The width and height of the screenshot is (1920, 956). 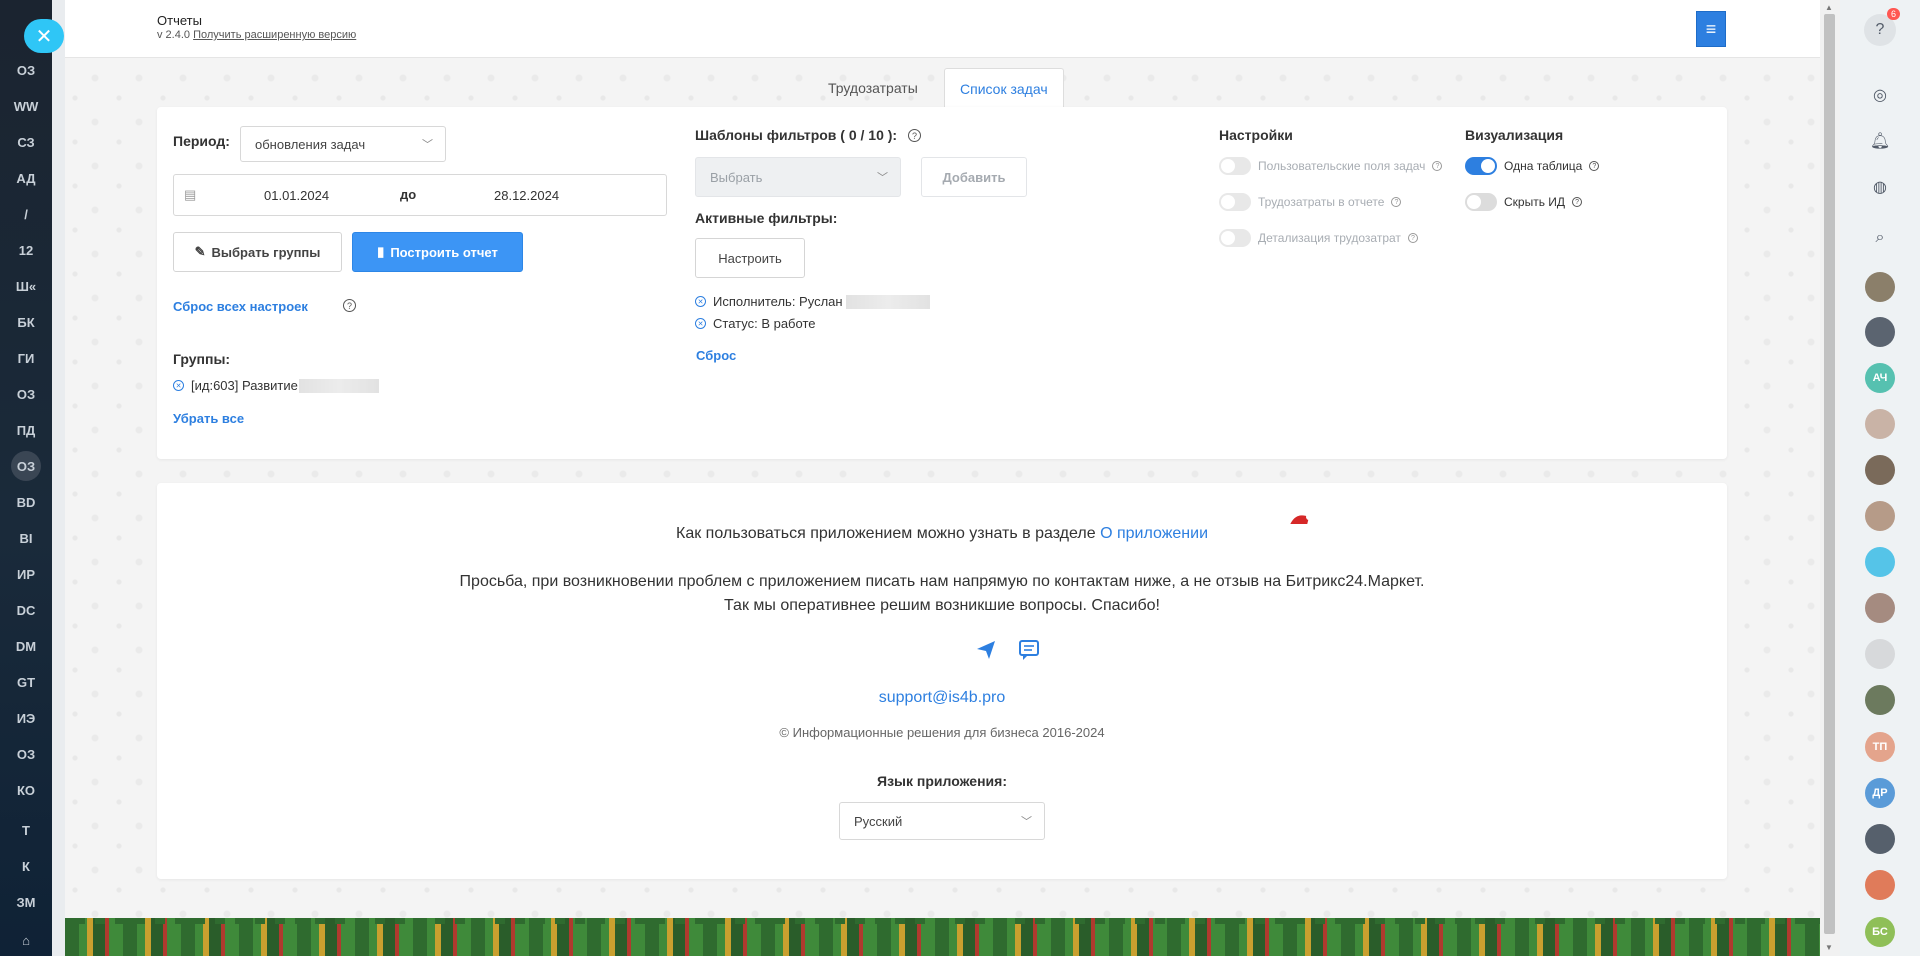 I want to click on sidebar-item: Т, so click(x=26, y=830).